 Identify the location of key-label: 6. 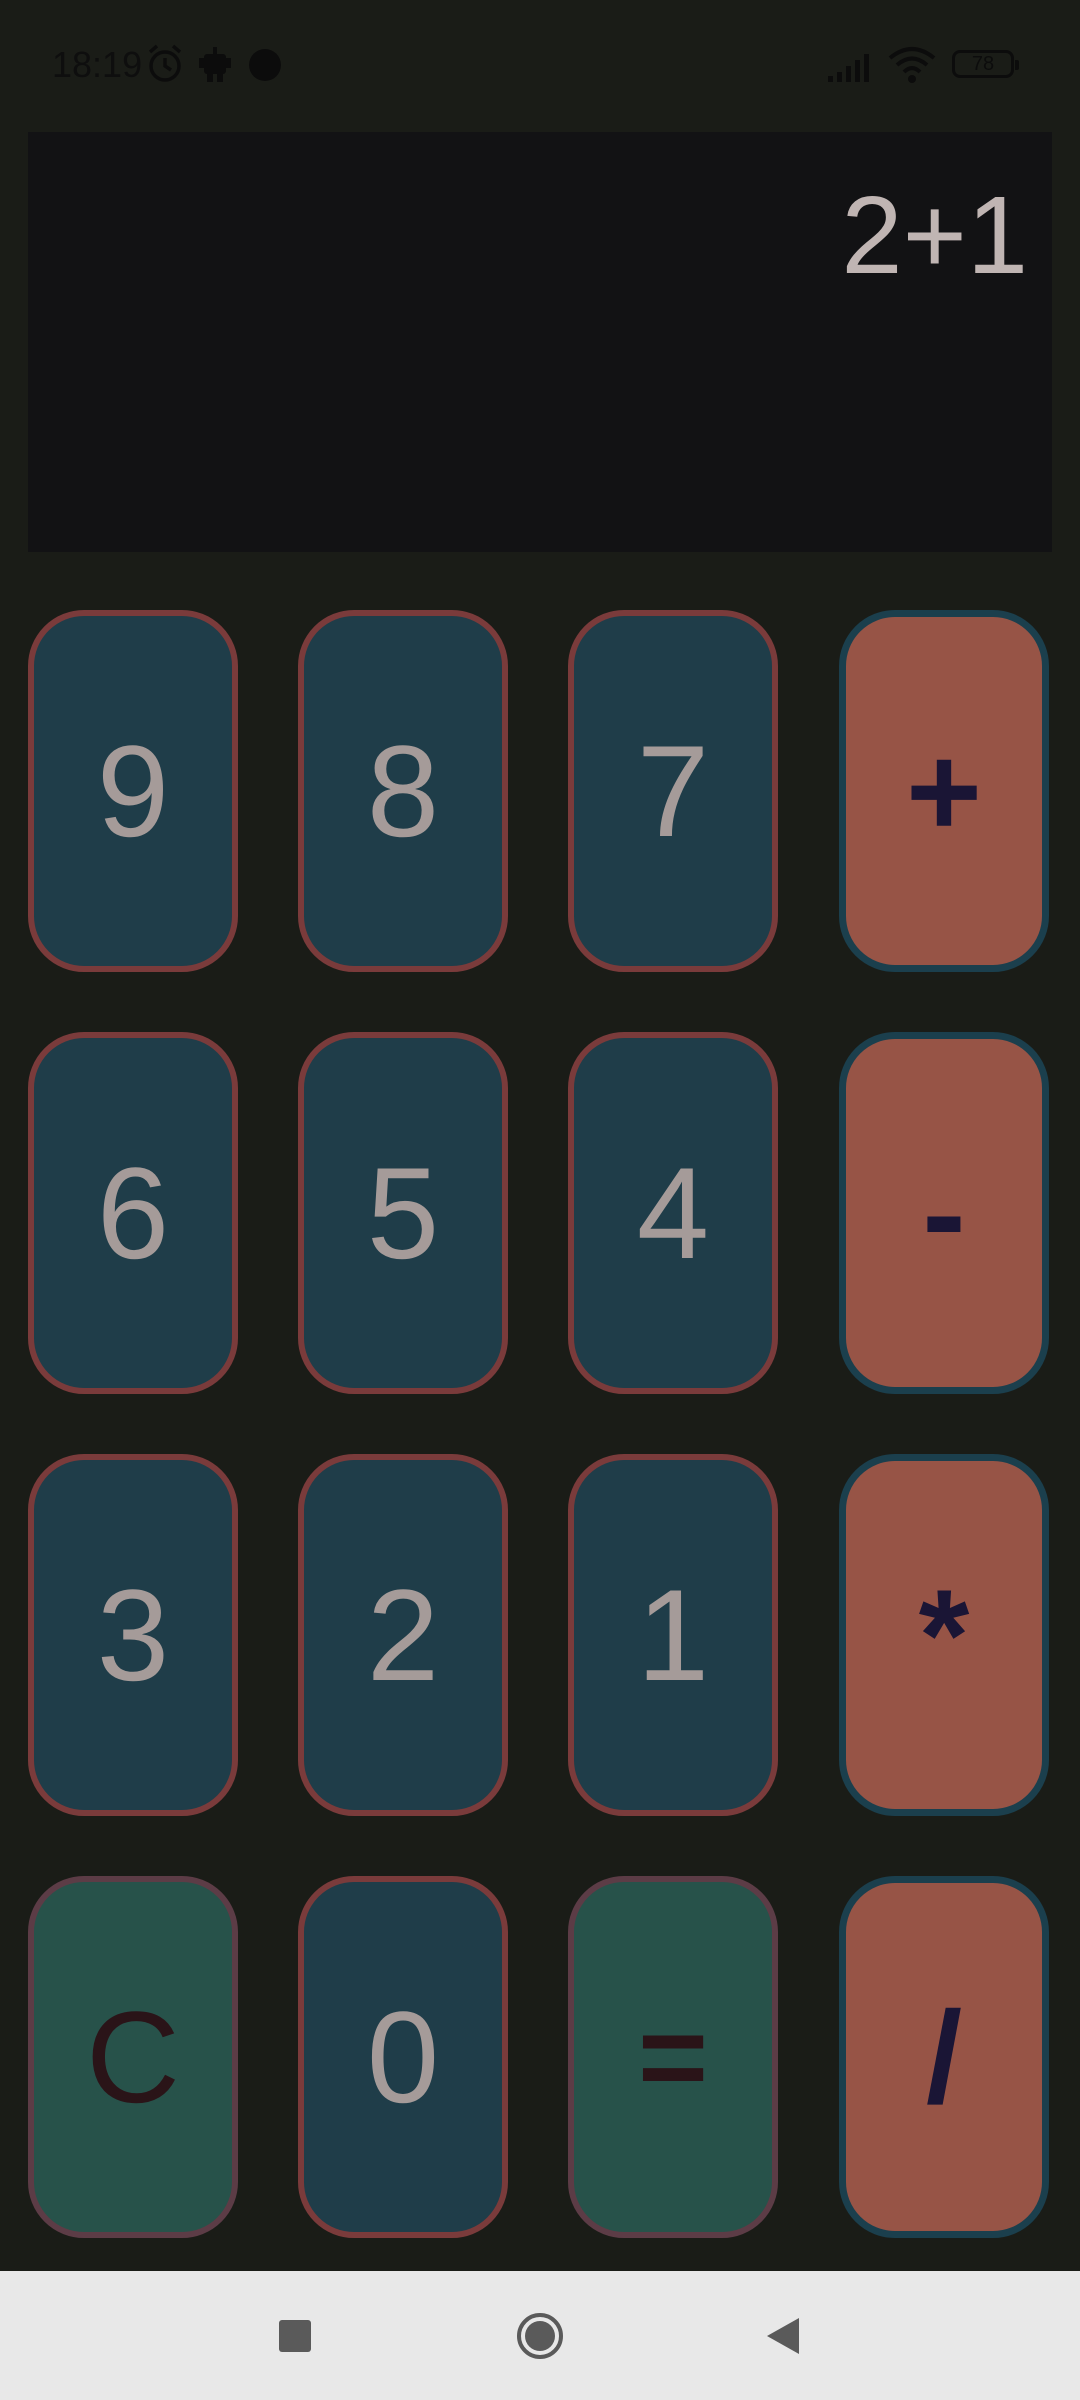
(133, 1213).